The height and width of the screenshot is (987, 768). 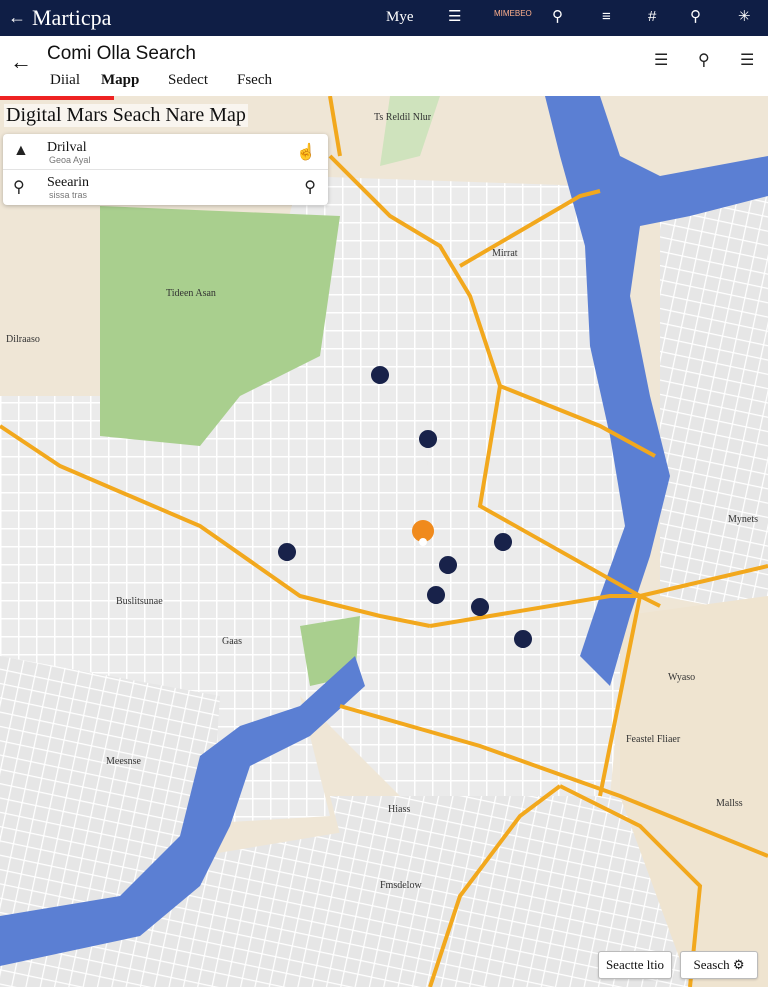 What do you see at coordinates (68, 195) in the screenshot?
I see `row-sublabel: sissa tras` at bounding box center [68, 195].